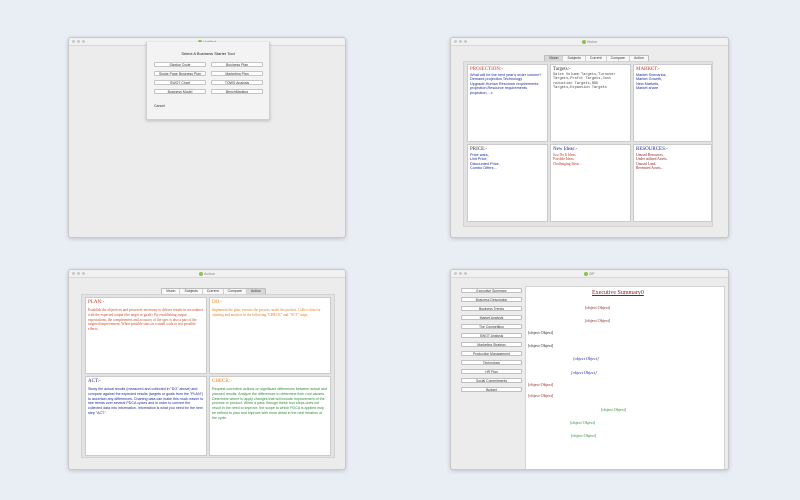  What do you see at coordinates (159, 106) in the screenshot?
I see `cancel-button: Cancel` at bounding box center [159, 106].